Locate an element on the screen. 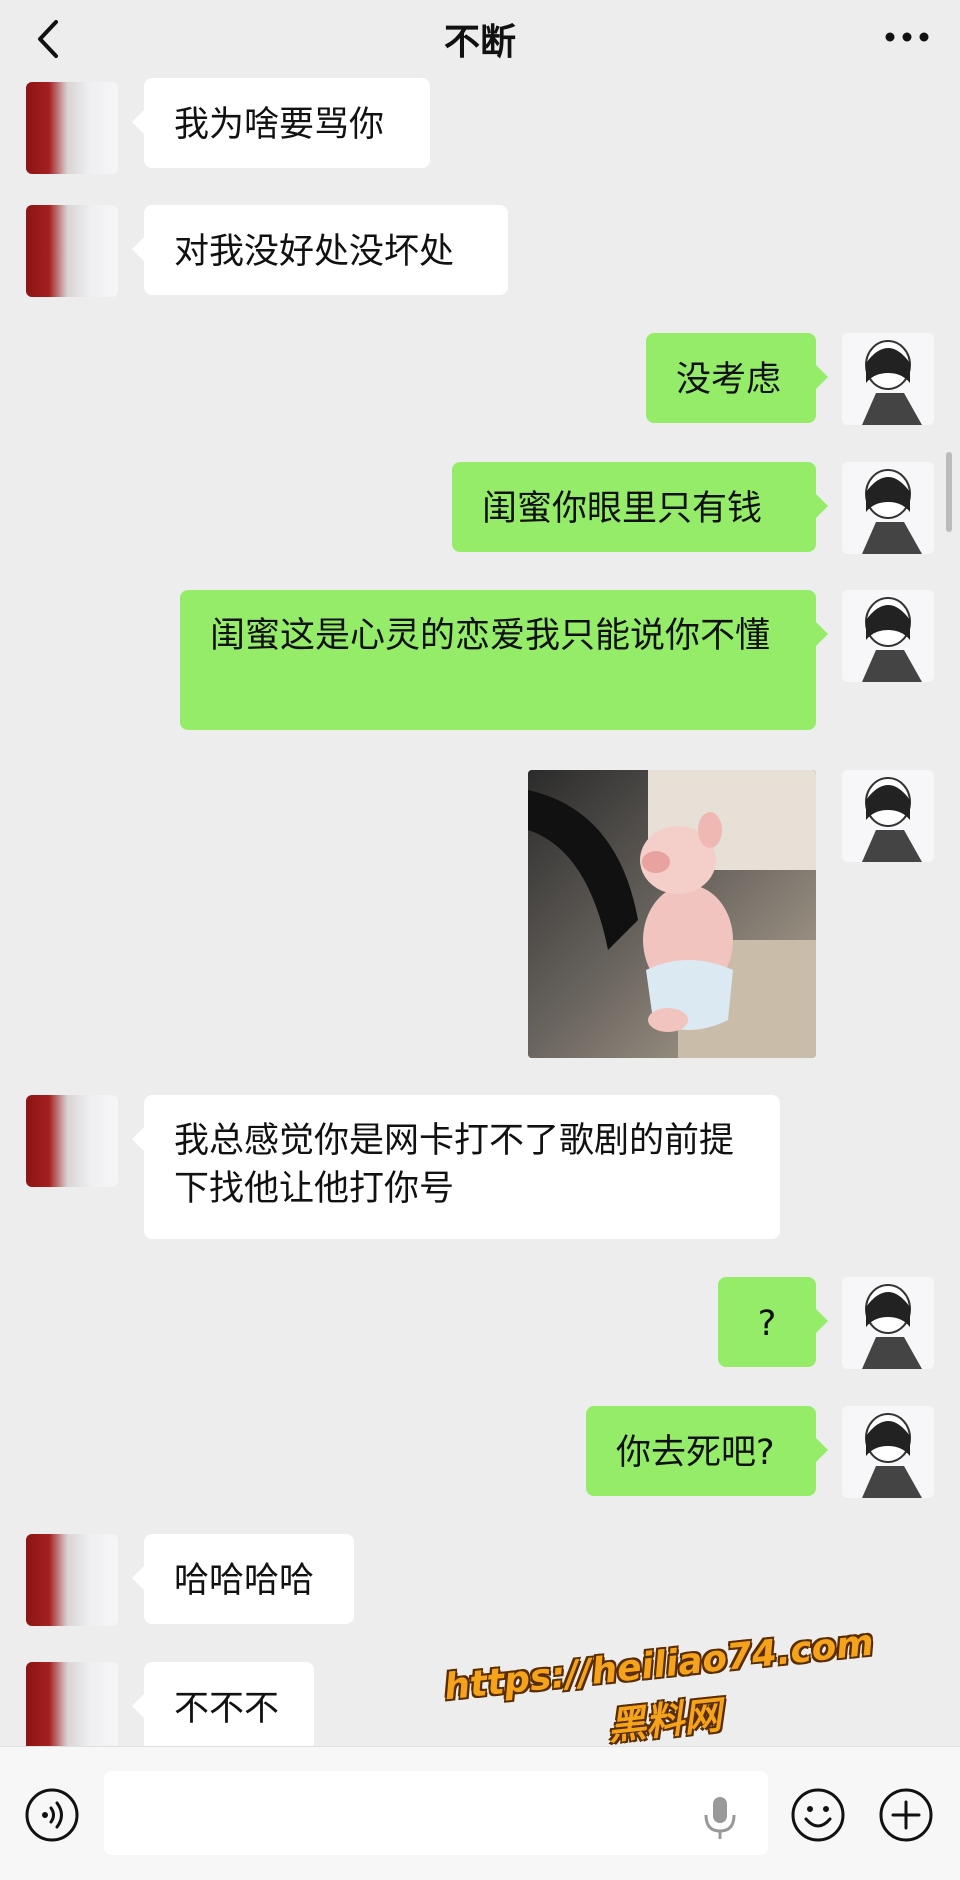  pig-image-graphic is located at coordinates (672, 914).